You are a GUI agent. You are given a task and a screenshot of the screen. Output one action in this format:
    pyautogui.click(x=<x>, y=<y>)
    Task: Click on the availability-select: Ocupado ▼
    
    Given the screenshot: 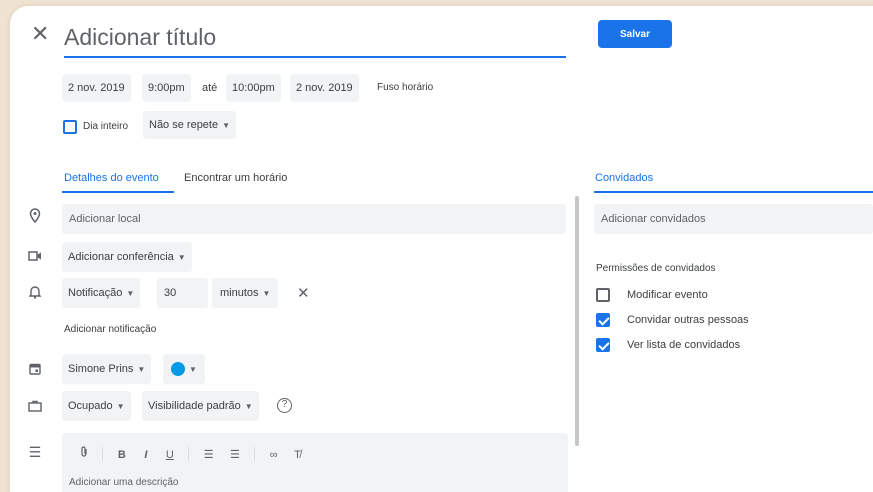 What is the action you would take?
    pyautogui.click(x=96, y=406)
    